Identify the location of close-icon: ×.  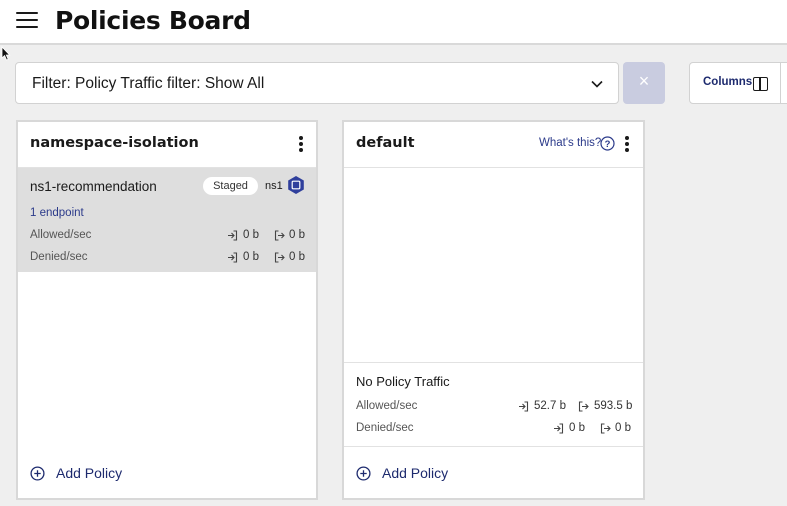
(644, 81).